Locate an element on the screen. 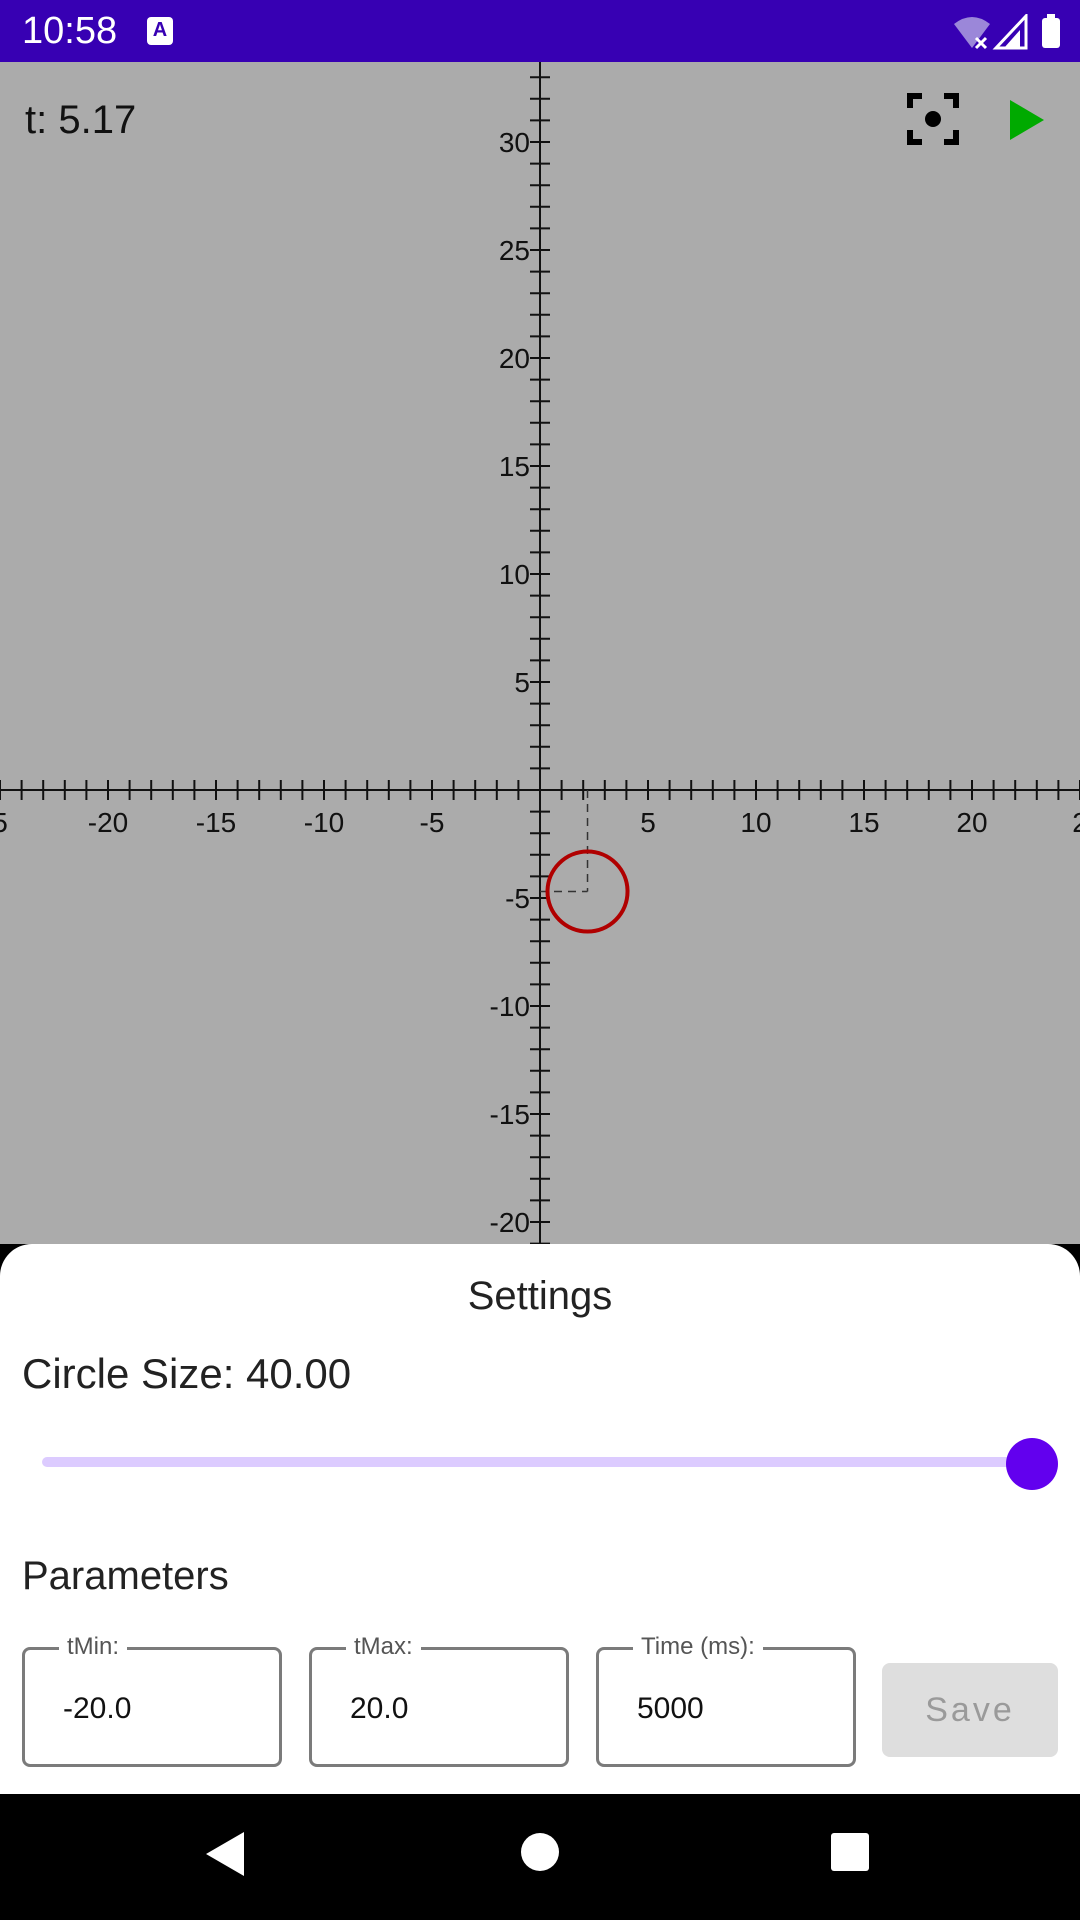  y-tick-label: -20 is located at coordinates (510, 1222).